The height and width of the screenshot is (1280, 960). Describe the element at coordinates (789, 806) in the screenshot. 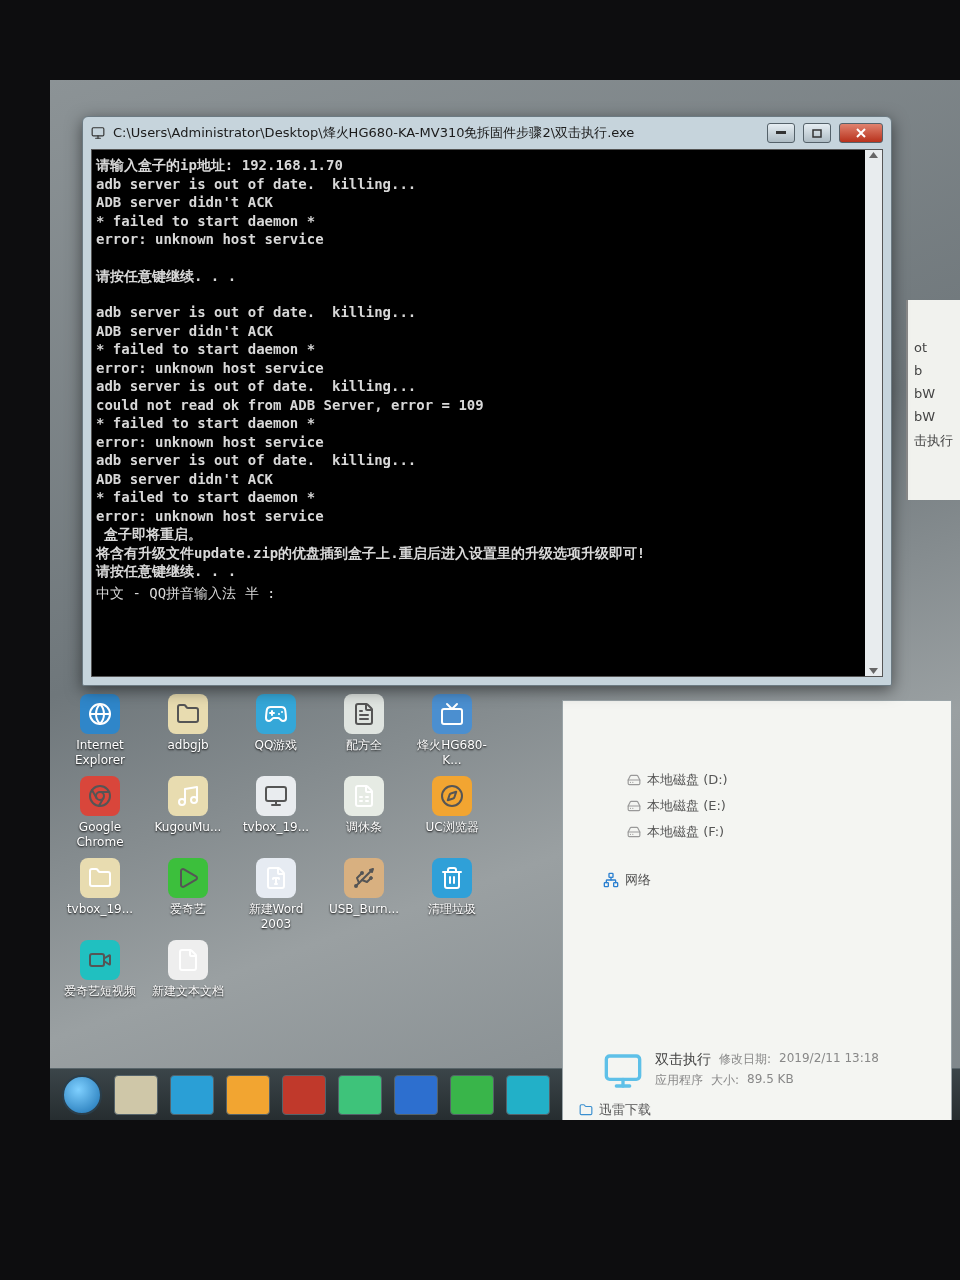

I see `nav-item: 本地磁盘 (E:)` at that location.